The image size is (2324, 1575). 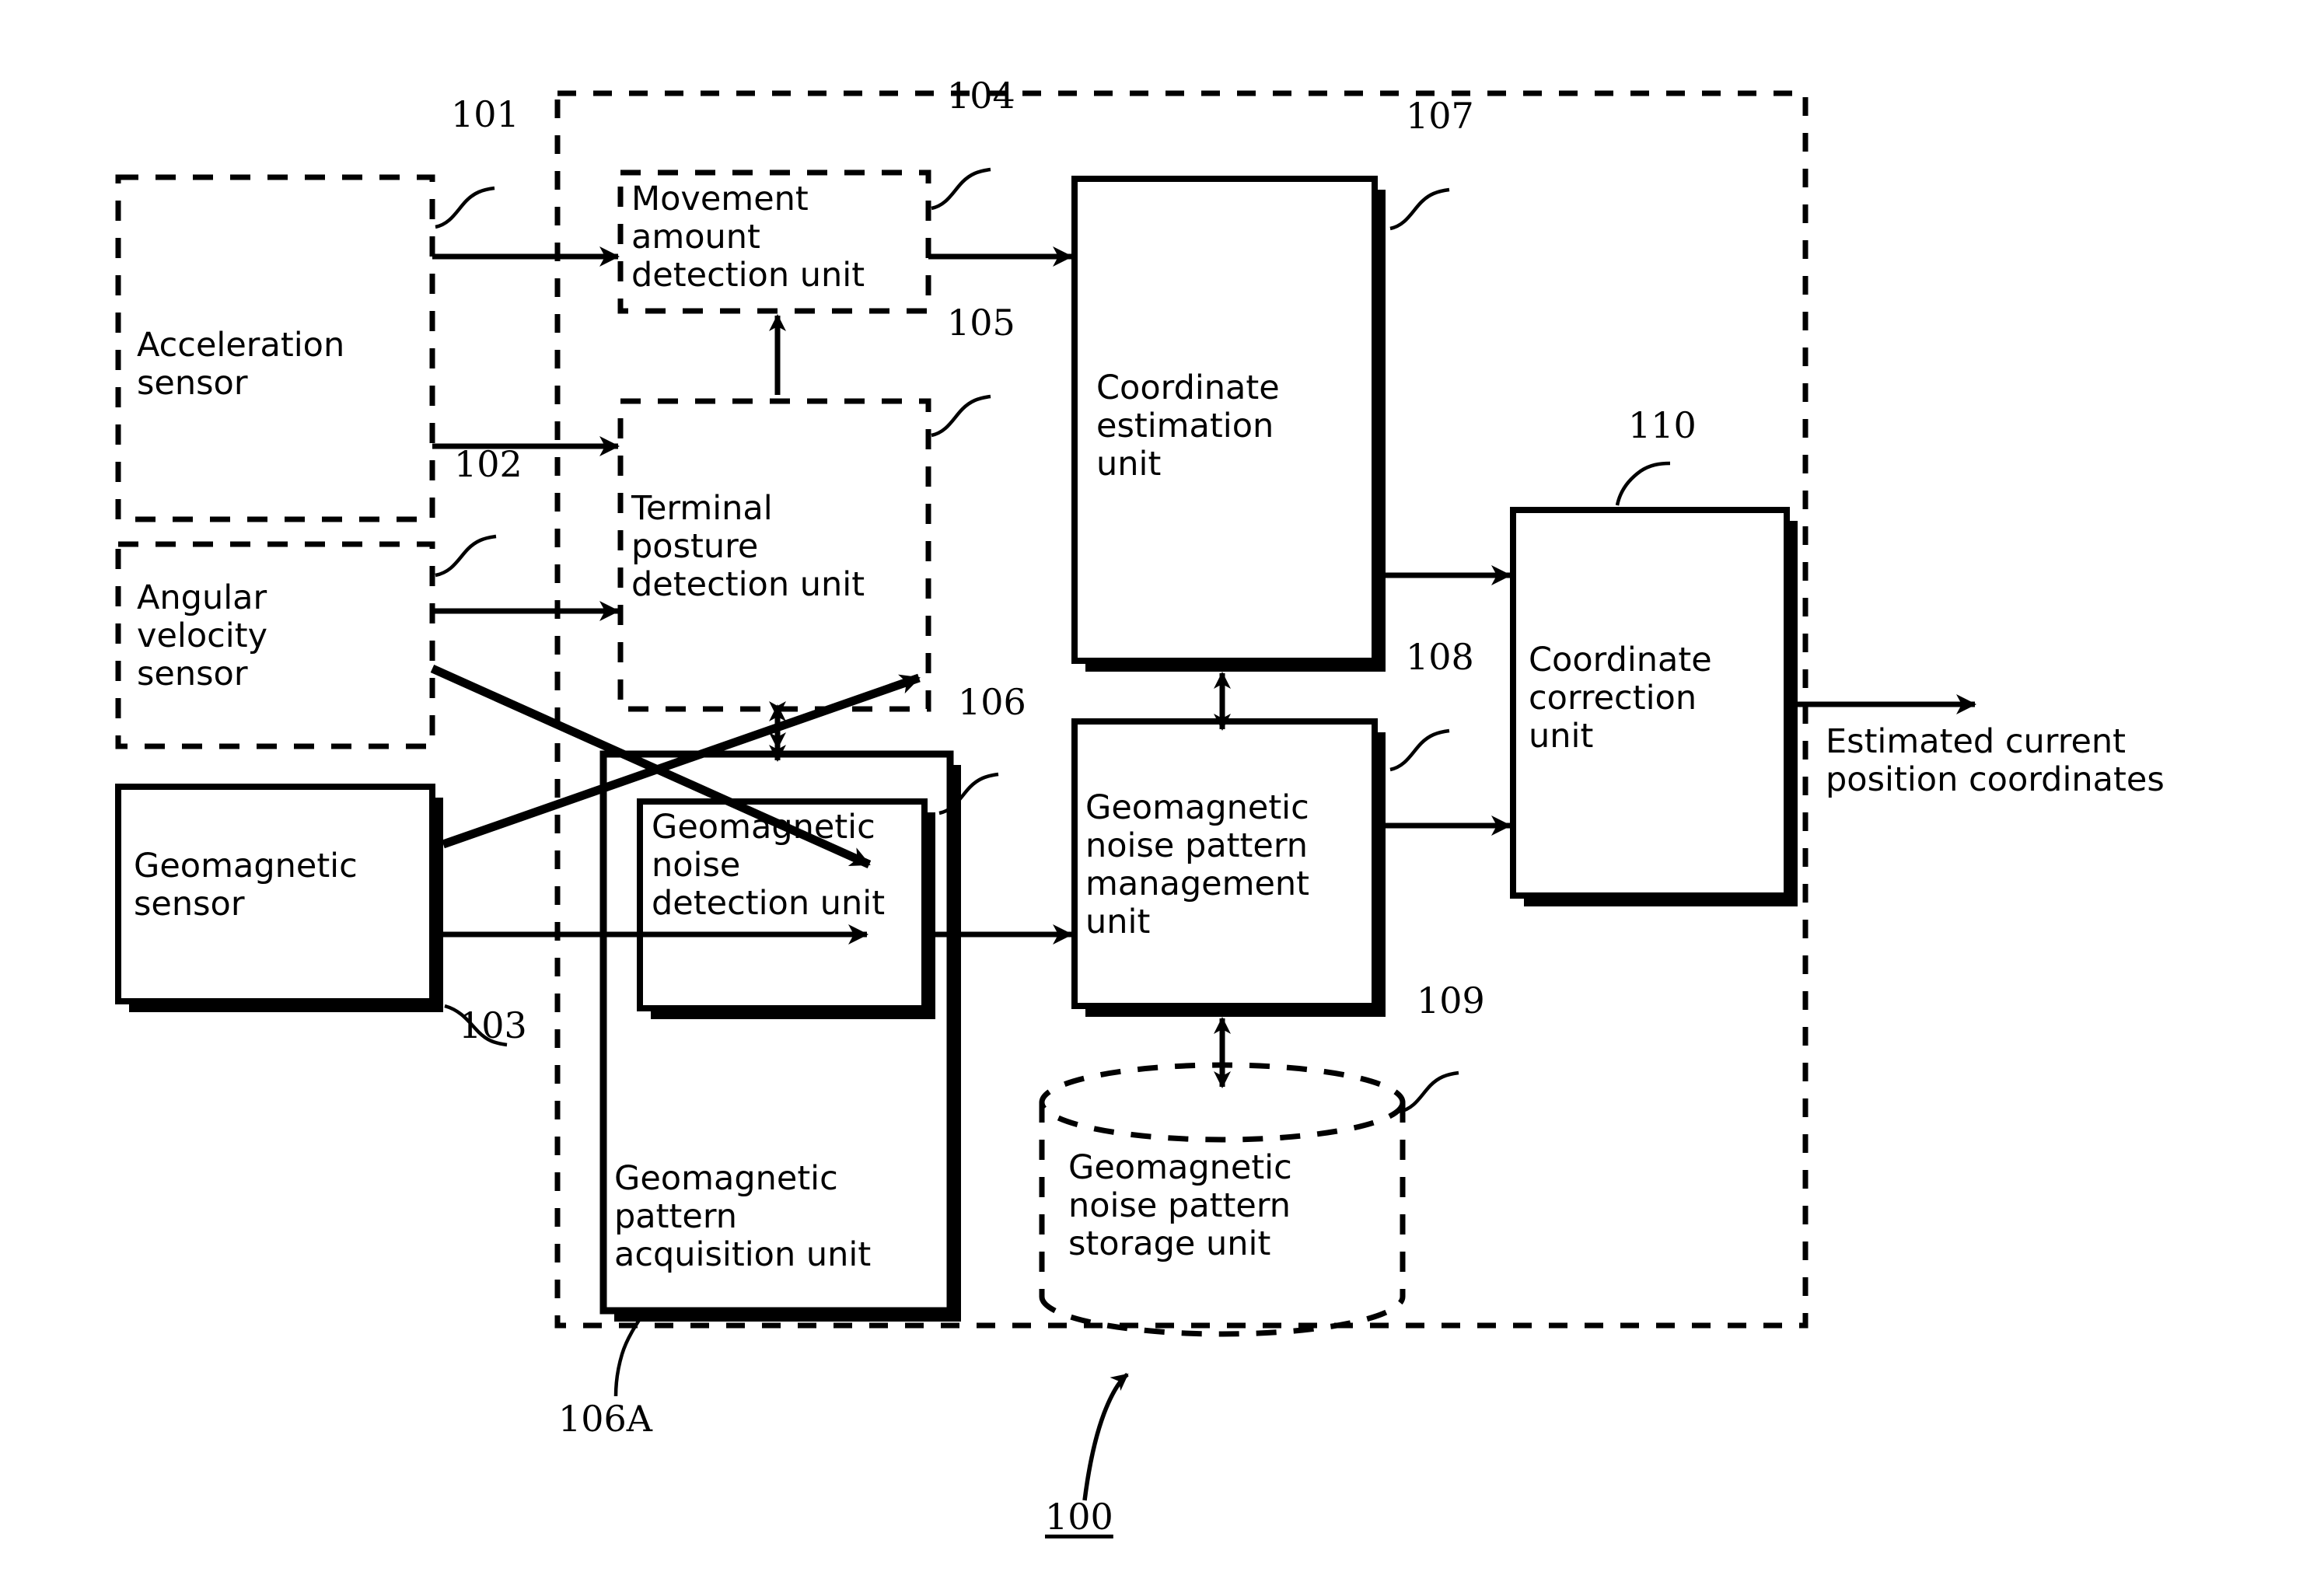 I want to click on coordinate-estimation-unit-label: Coordinate estimation unit, so click(x=1188, y=426).